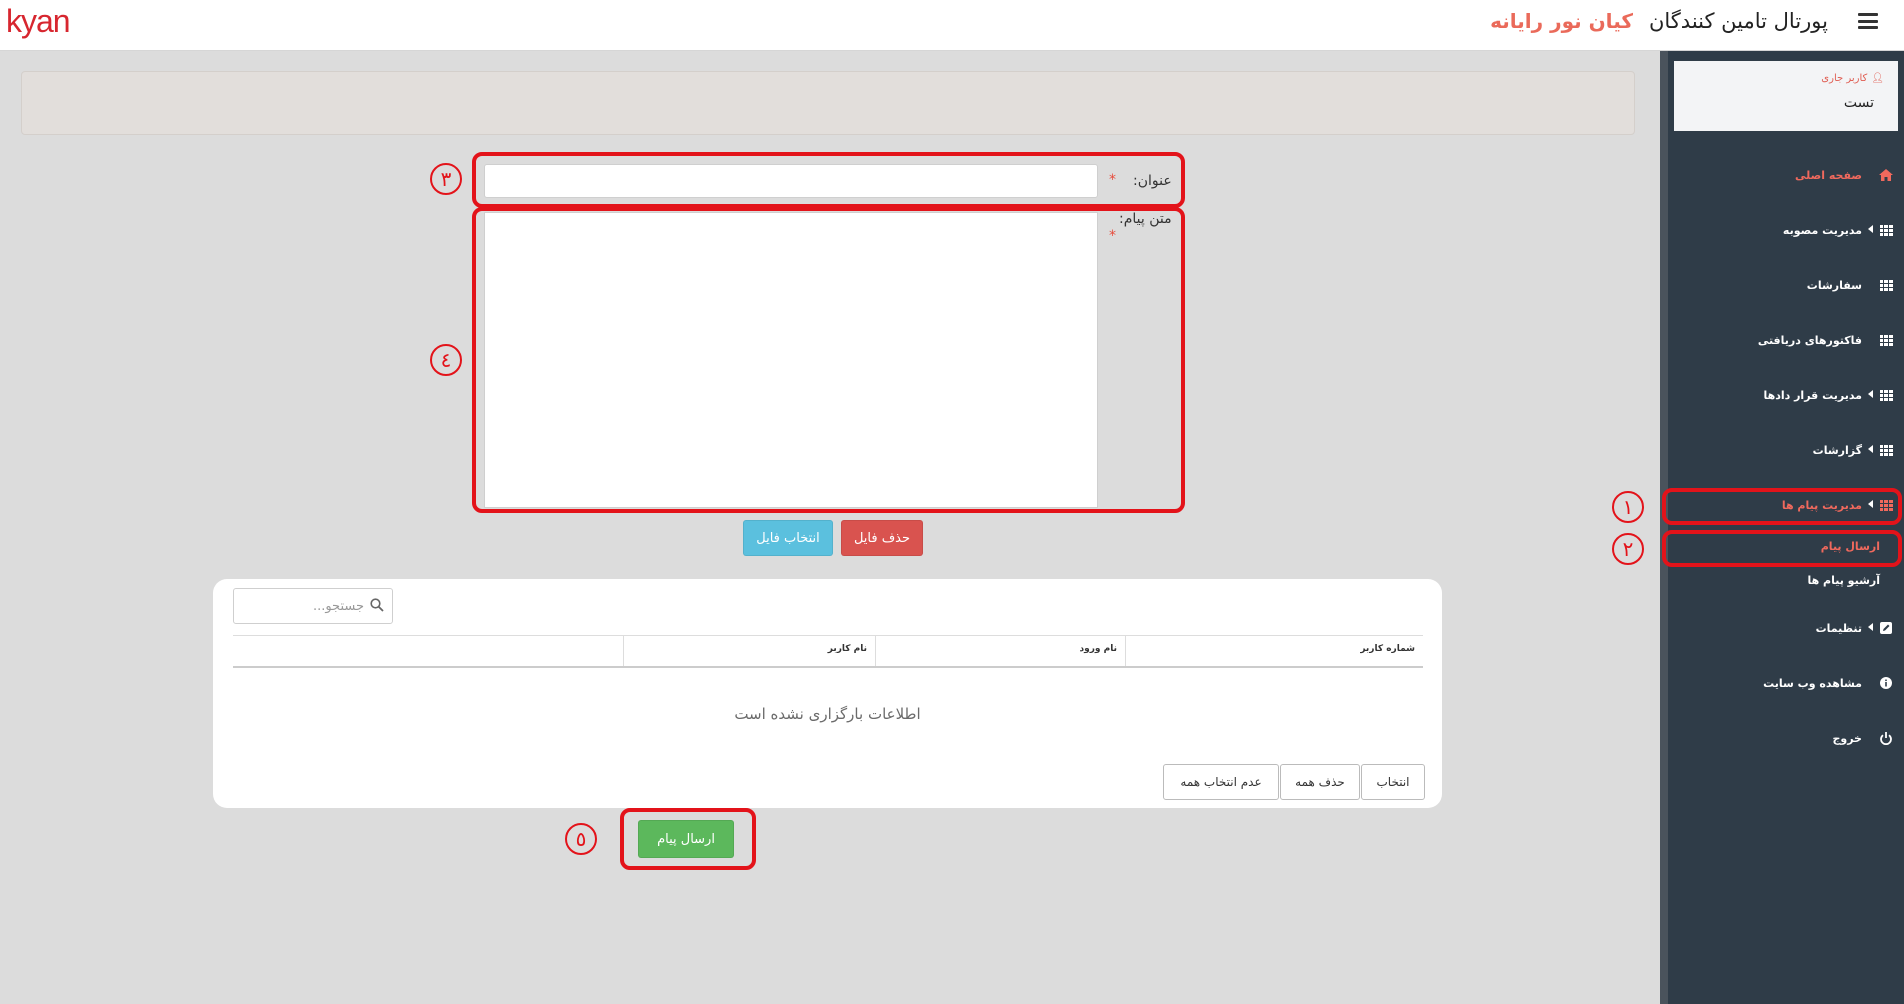  What do you see at coordinates (1877, 78) in the screenshot?
I see `user-icon: 👤︎` at bounding box center [1877, 78].